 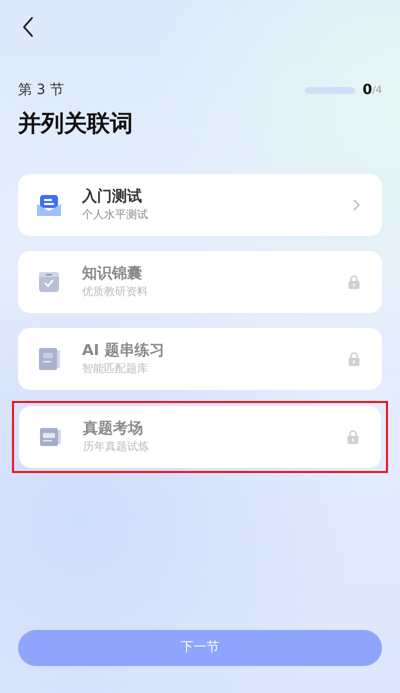 What do you see at coordinates (200, 359) in the screenshot?
I see `lesson-card: AI 题串练习 智能匹配题库` at bounding box center [200, 359].